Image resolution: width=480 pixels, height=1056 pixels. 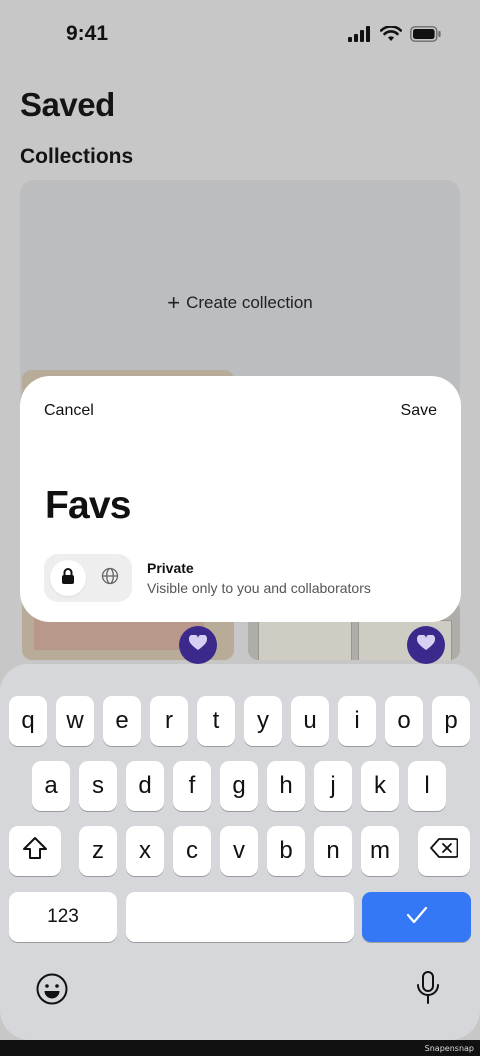 What do you see at coordinates (426, 36) in the screenshot?
I see `battery-icon` at bounding box center [426, 36].